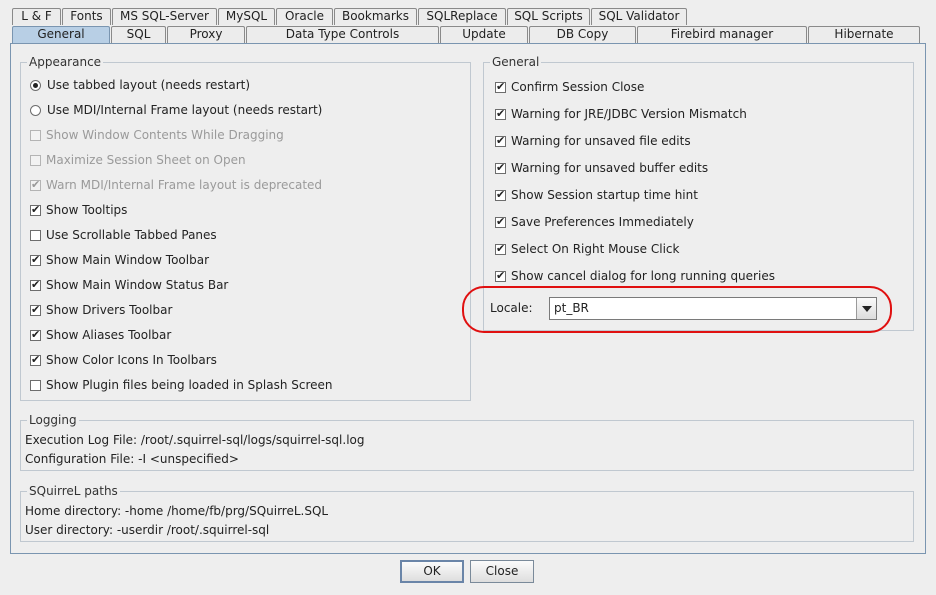 Image resolution: width=936 pixels, height=595 pixels. I want to click on tab-general: General, so click(61, 35).